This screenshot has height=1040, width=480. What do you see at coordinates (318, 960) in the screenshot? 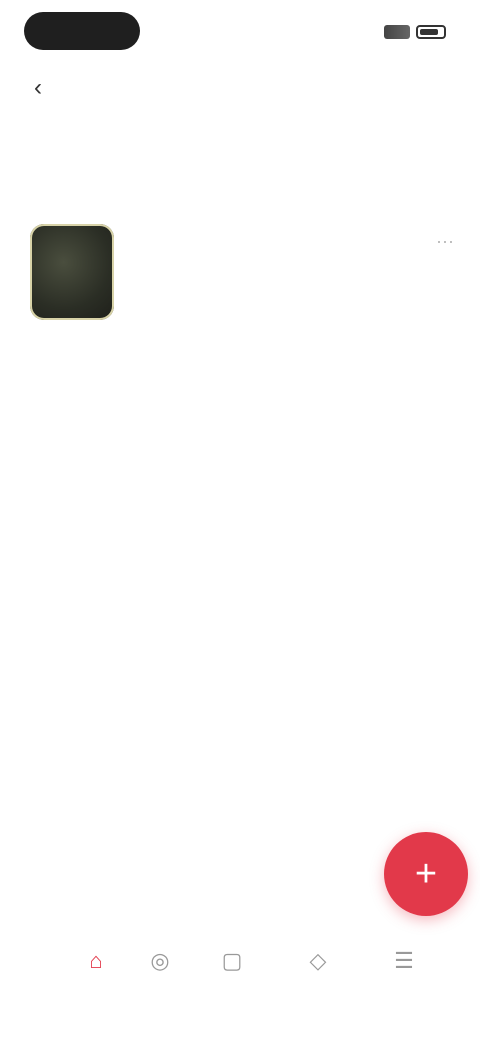
I see `profile-icon: ◇` at bounding box center [318, 960].